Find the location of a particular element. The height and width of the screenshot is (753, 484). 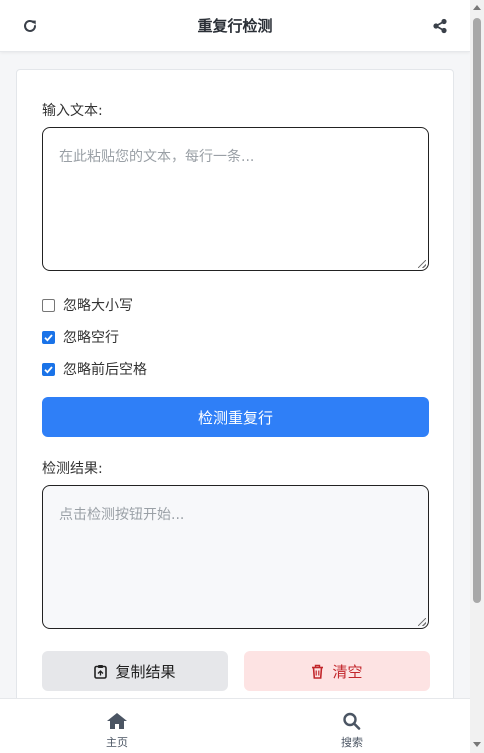

scroll-thumb is located at coordinates (477, 310).